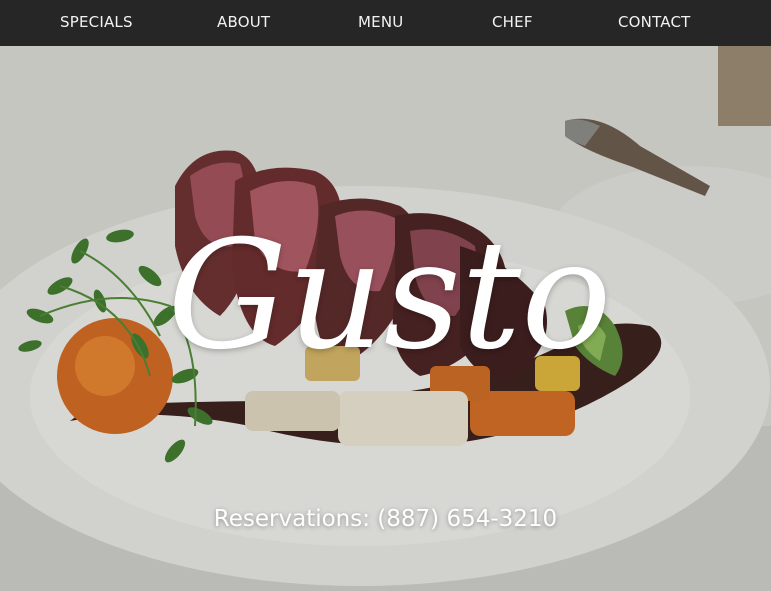 The height and width of the screenshot is (591, 771). I want to click on nav-link-about: ABOUT, so click(243, 22).